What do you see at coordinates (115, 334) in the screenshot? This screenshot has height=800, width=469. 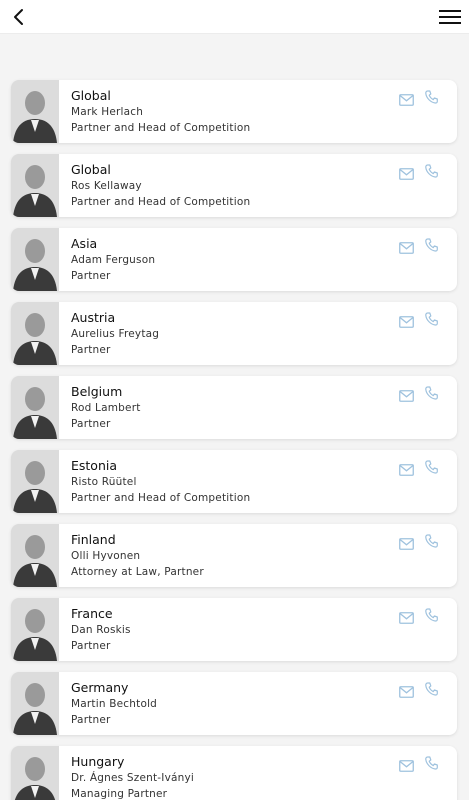 I see `contact-name: Aurelius Freytag` at bounding box center [115, 334].